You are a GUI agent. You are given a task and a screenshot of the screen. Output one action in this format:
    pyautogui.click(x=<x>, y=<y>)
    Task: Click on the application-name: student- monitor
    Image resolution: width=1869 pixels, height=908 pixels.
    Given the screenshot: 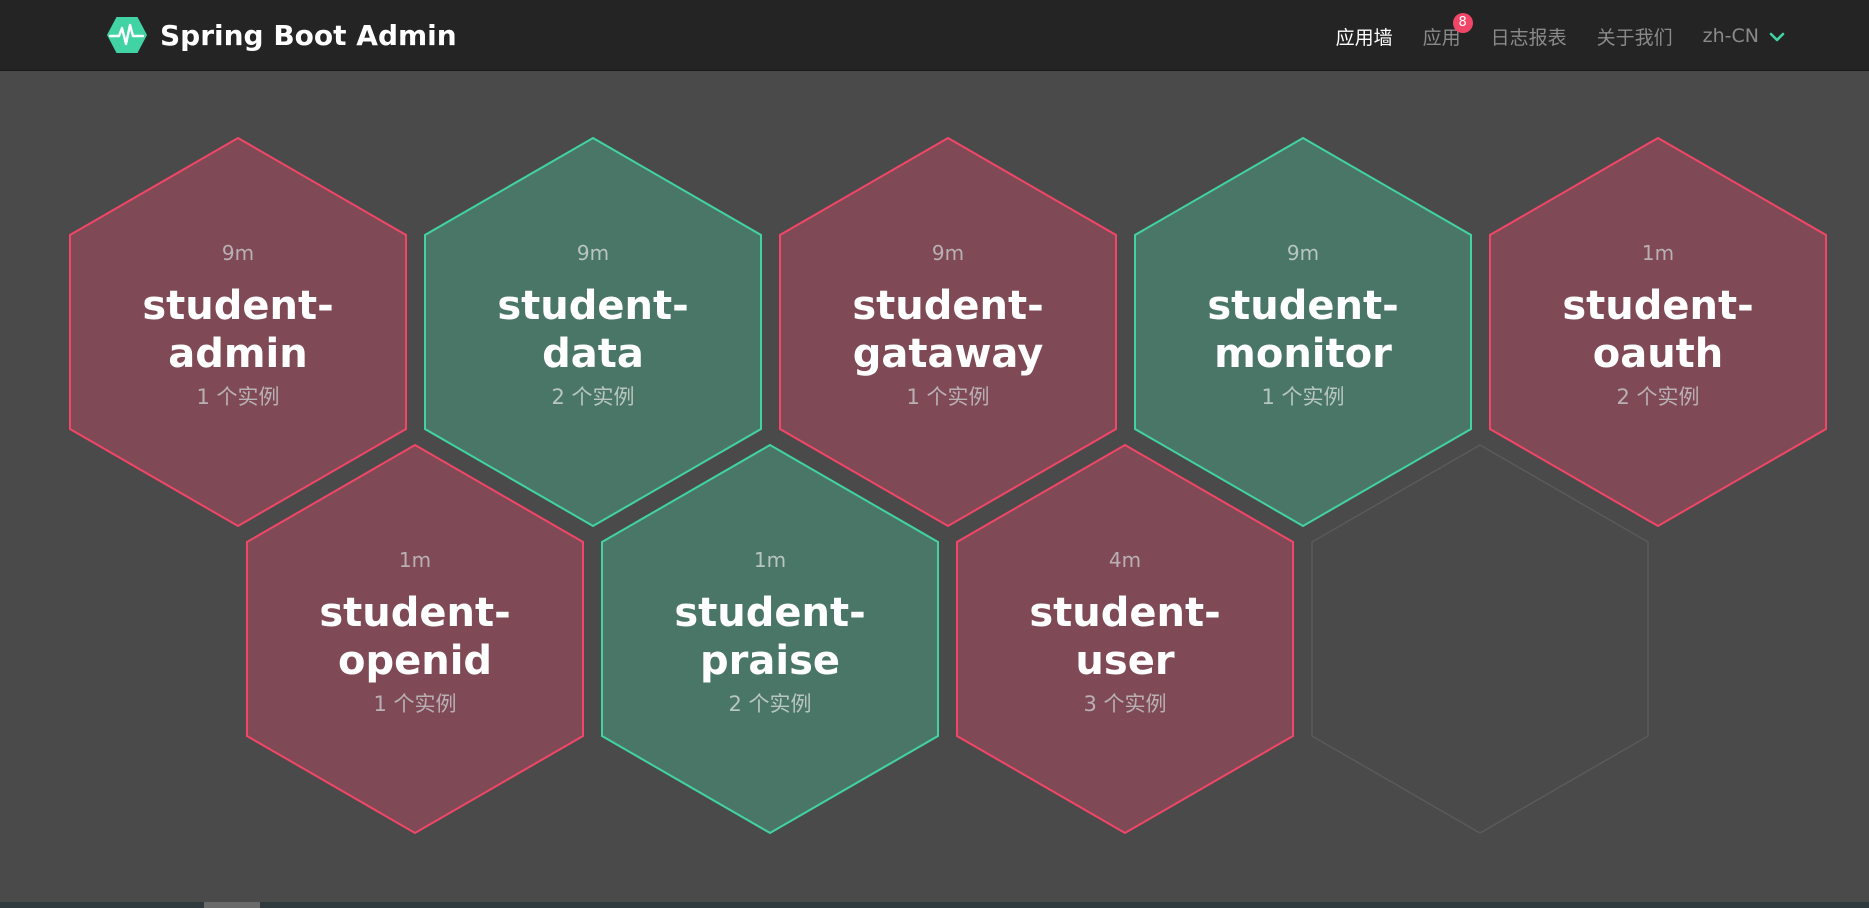 What is the action you would take?
    pyautogui.click(x=1303, y=330)
    